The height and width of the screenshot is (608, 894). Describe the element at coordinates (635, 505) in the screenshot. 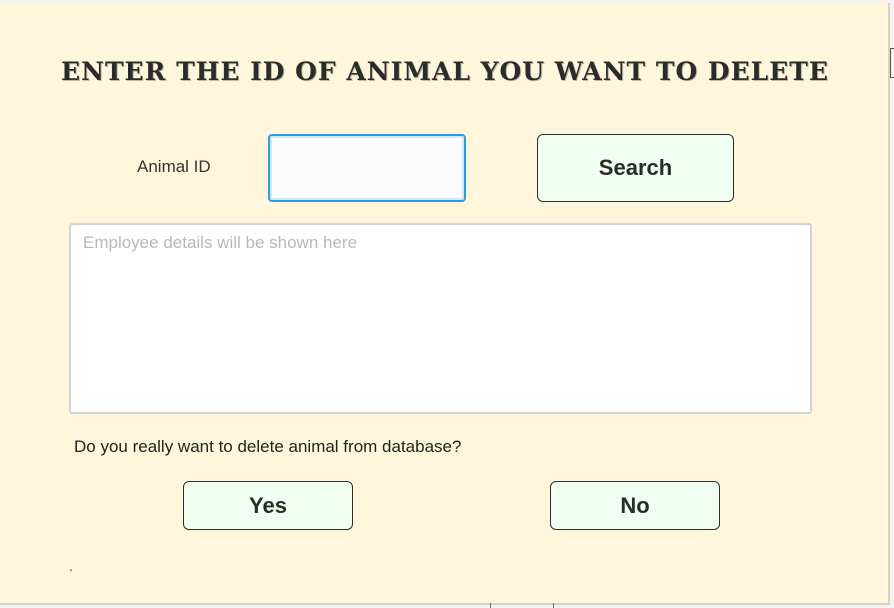

I see `no-button: No` at that location.